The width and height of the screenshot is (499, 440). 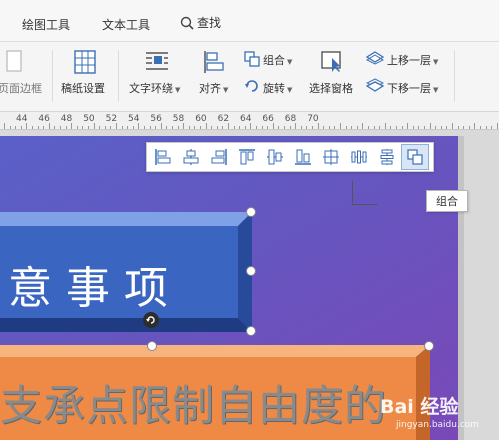 What do you see at coordinates (66, 119) in the screenshot?
I see `ruler-number: 48` at bounding box center [66, 119].